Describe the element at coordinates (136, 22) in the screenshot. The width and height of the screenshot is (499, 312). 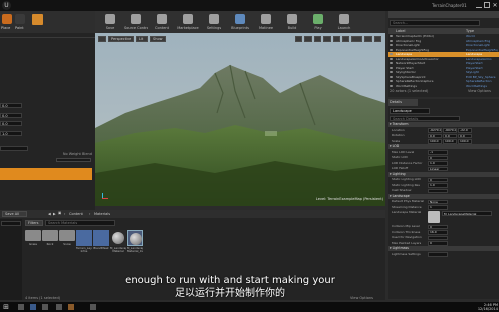
I see `source-control-button: Source Control` at that location.